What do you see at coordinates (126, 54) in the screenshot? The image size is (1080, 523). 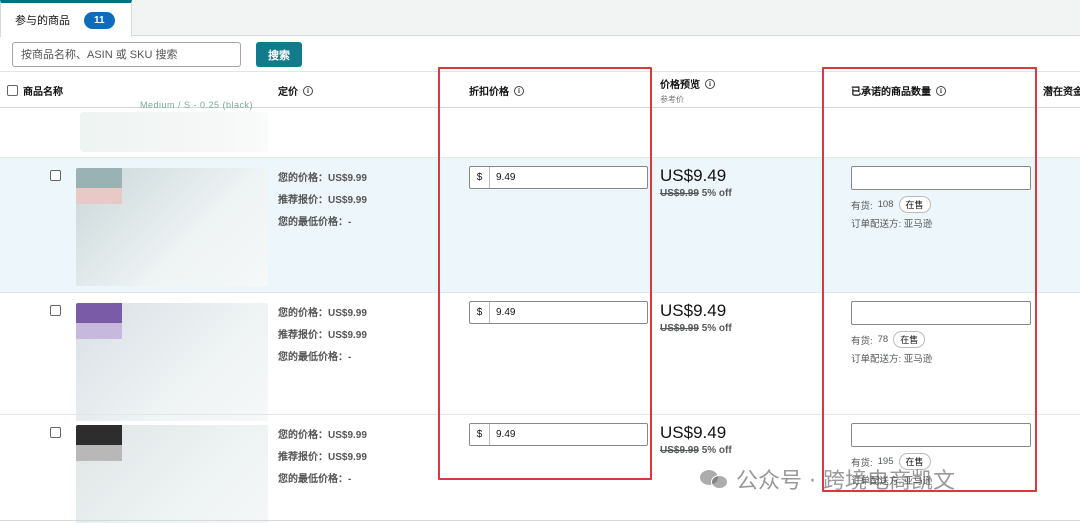 I see `search-input` at bounding box center [126, 54].